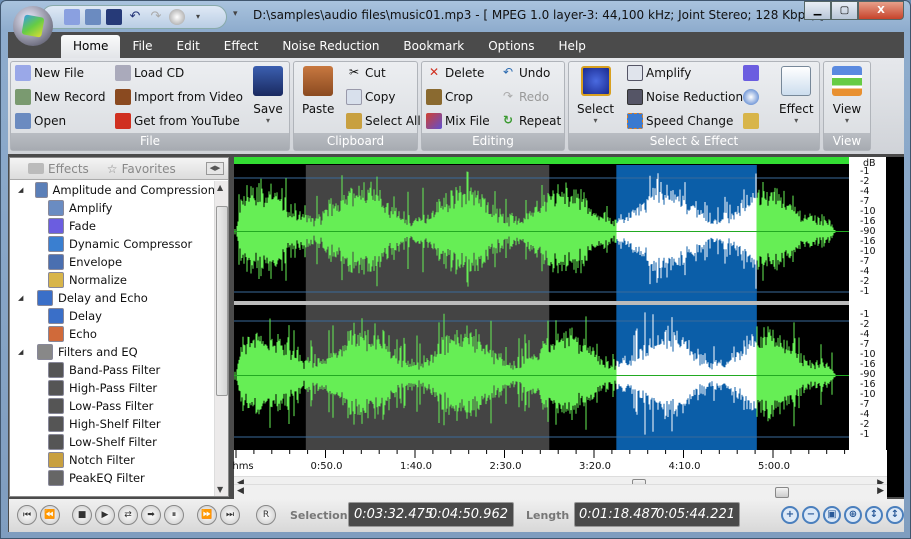  I want to click on select-button: Select ▾, so click(595, 95).